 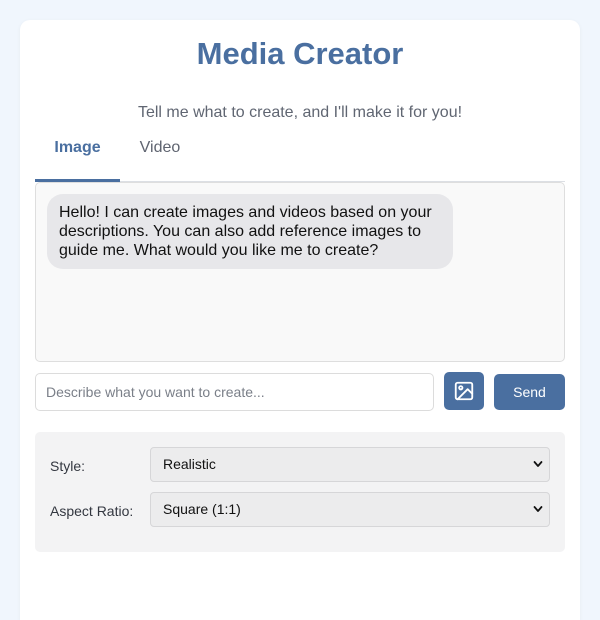 What do you see at coordinates (350, 464) in the screenshot?
I see `style-select: Realistic` at bounding box center [350, 464].